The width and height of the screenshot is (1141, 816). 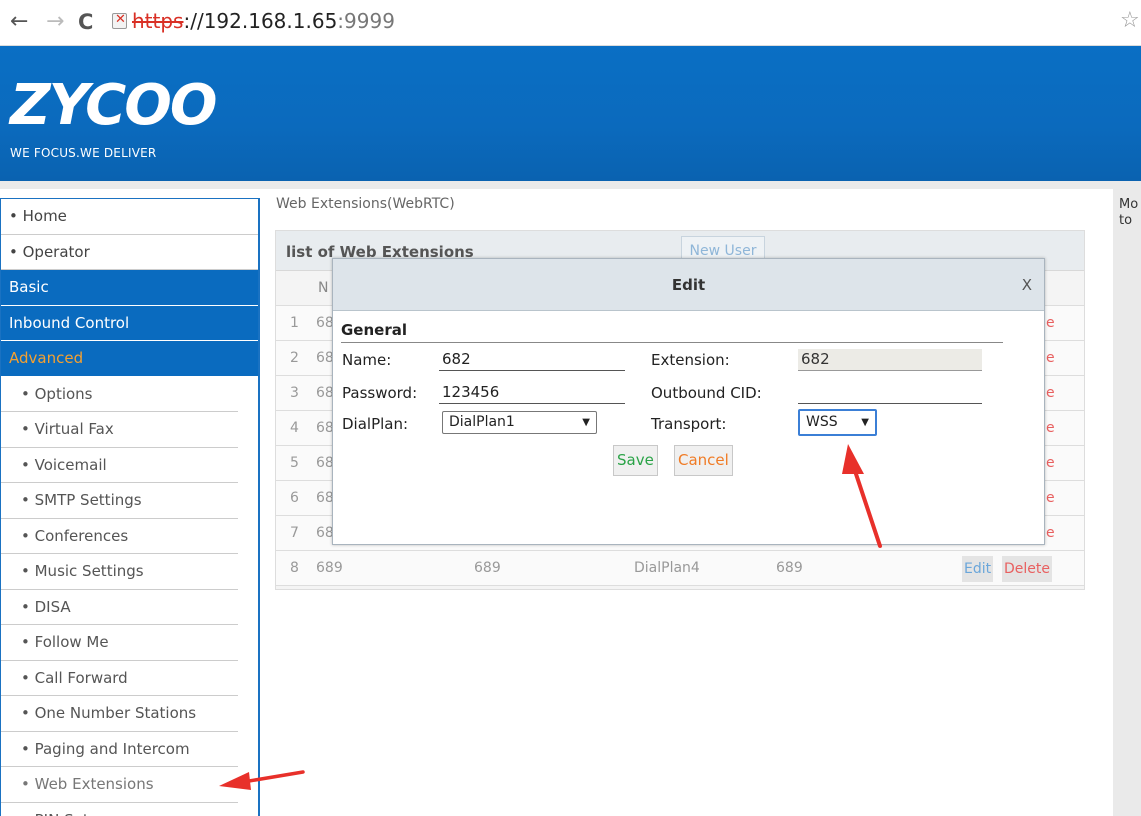 What do you see at coordinates (129, 252) in the screenshot?
I see `sidebar-item-operator: • Operator` at bounding box center [129, 252].